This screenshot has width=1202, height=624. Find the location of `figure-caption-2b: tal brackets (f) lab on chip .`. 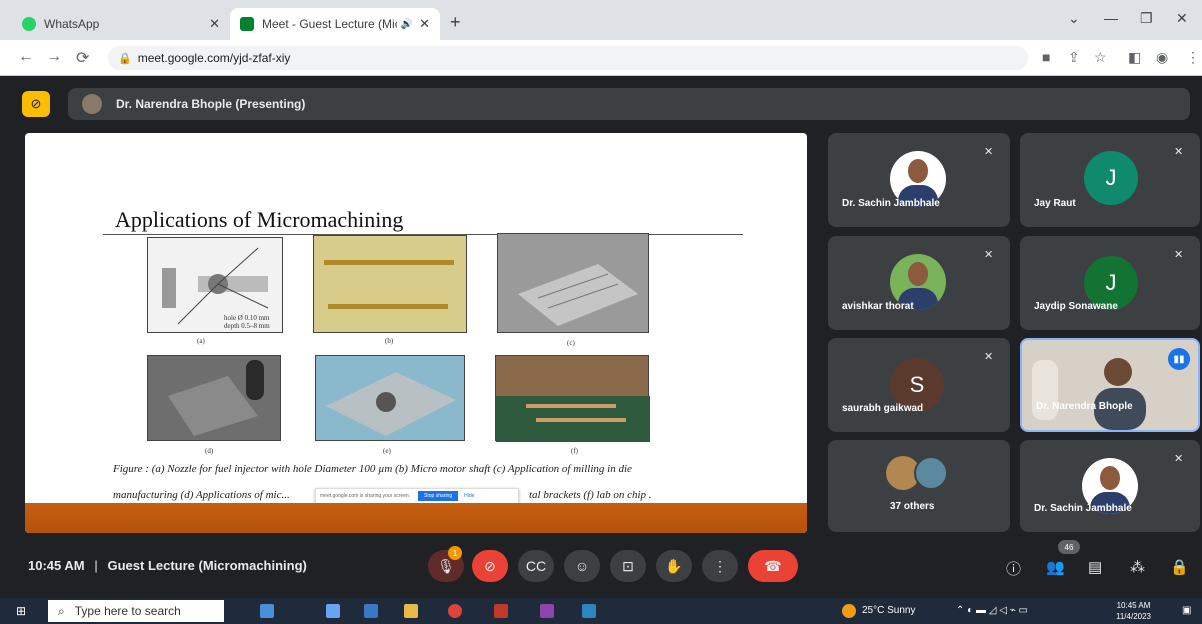

figure-caption-2b: tal brackets (f) lab on chip . is located at coordinates (590, 495).